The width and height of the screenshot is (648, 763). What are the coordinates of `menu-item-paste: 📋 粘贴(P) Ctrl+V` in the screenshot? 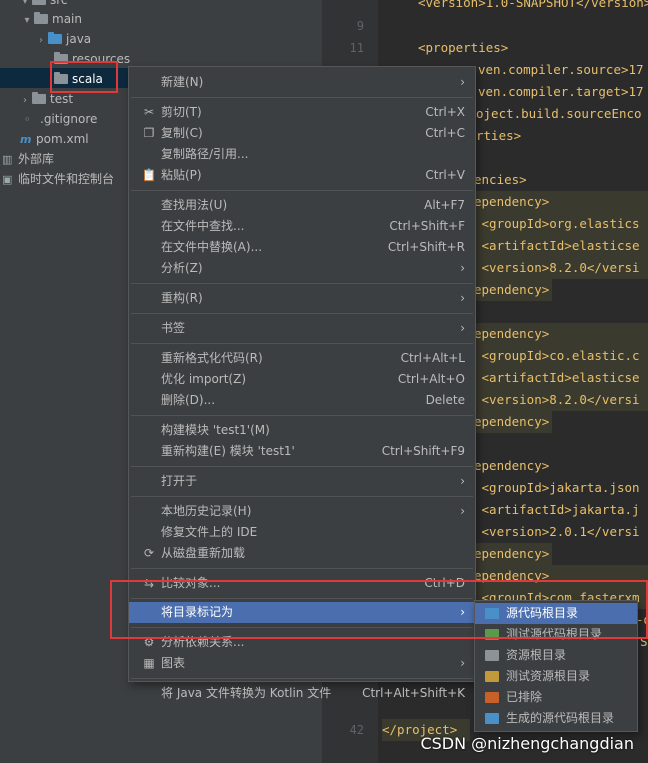 It's located at (302, 175).